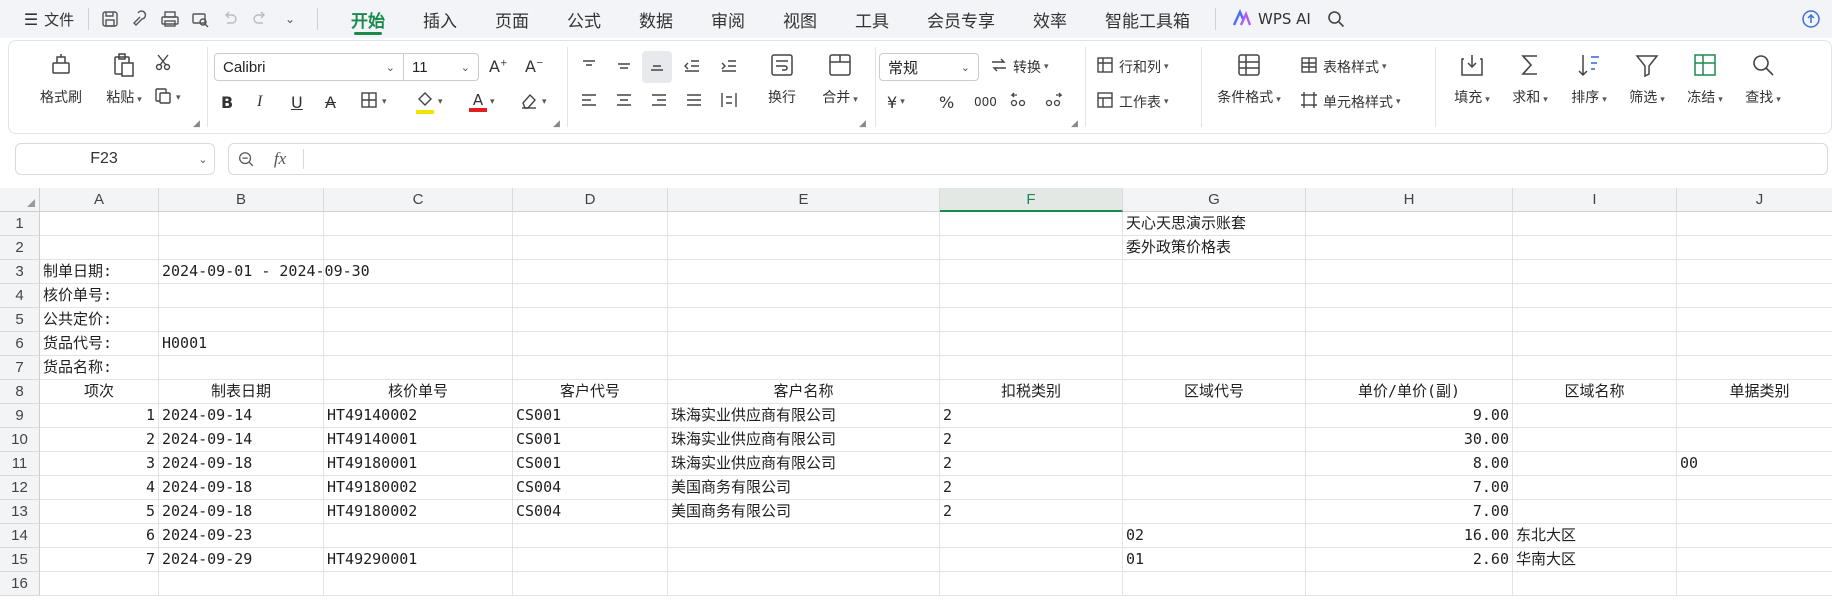 This screenshot has height=602, width=1832. I want to click on cell-i11, so click(1595, 464).